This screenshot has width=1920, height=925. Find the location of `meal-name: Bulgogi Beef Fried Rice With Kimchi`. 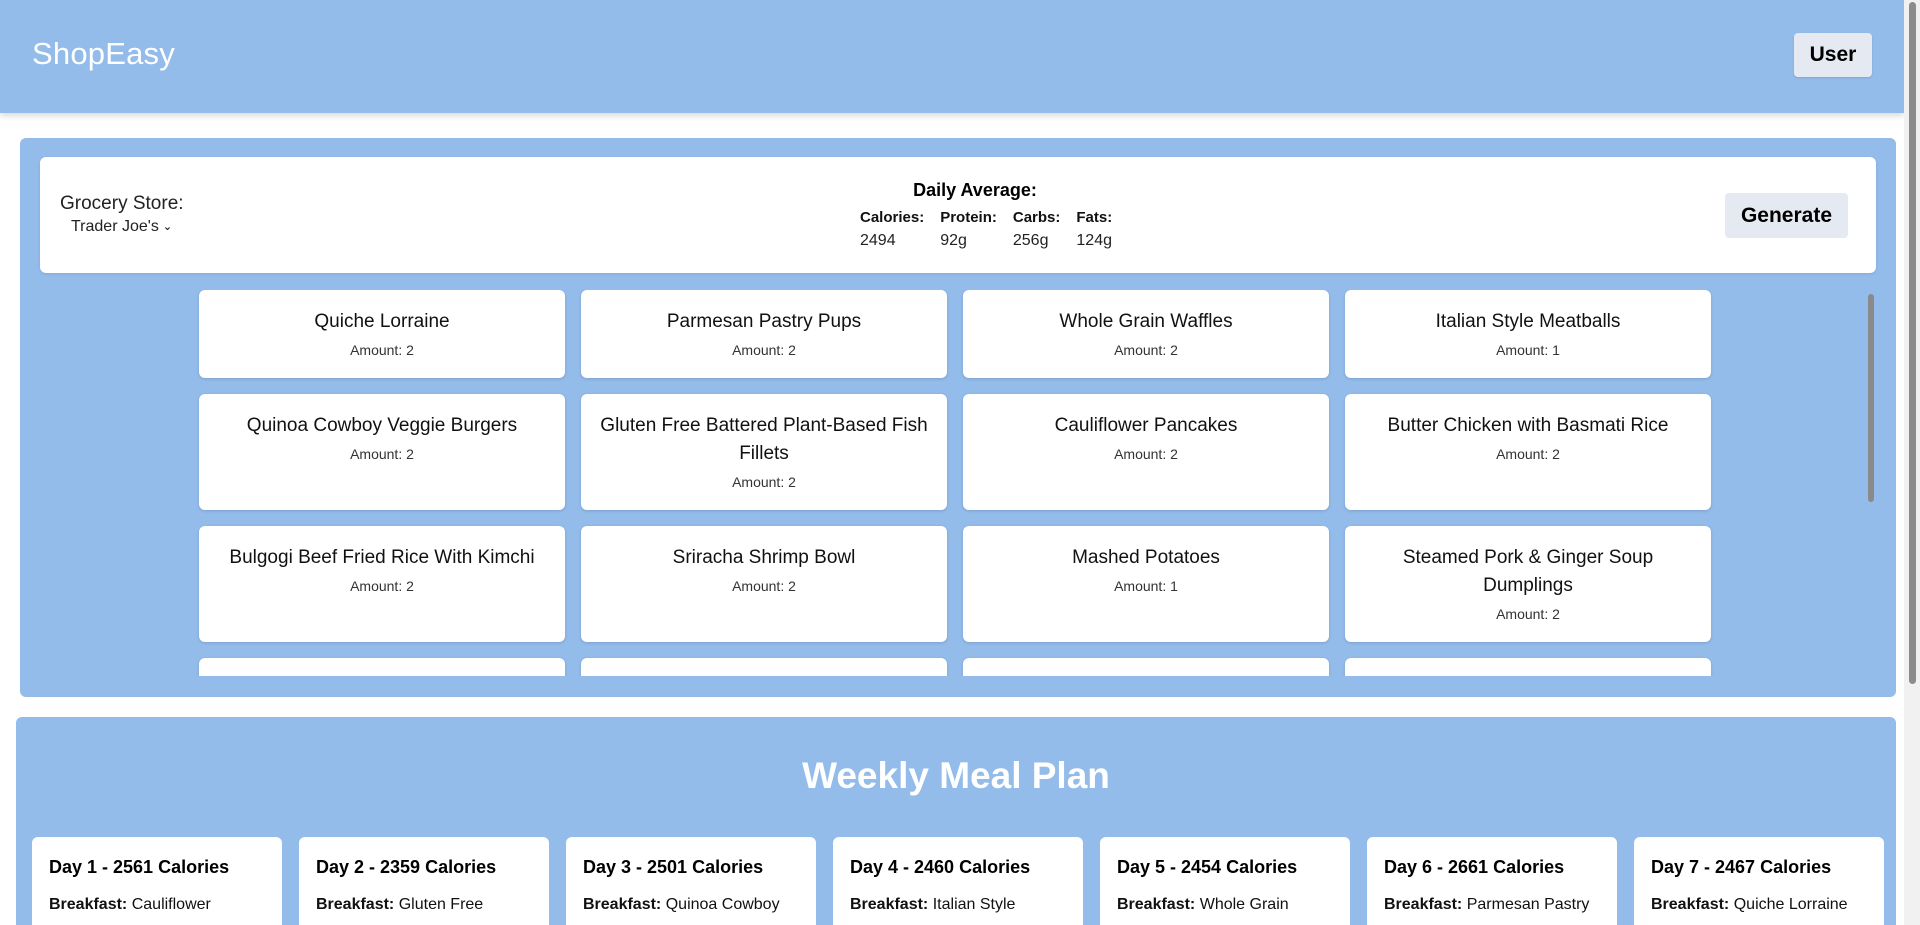

meal-name: Bulgogi Beef Fried Rice With Kimchi is located at coordinates (382, 557).